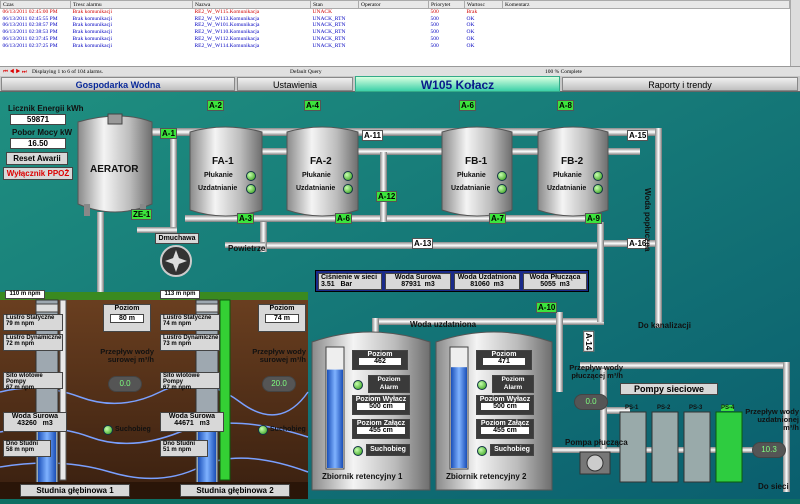 Image resolution: width=800 pixels, height=504 pixels. I want to click on summary-treated-label: Woda Uzdatniona, so click(487, 277).